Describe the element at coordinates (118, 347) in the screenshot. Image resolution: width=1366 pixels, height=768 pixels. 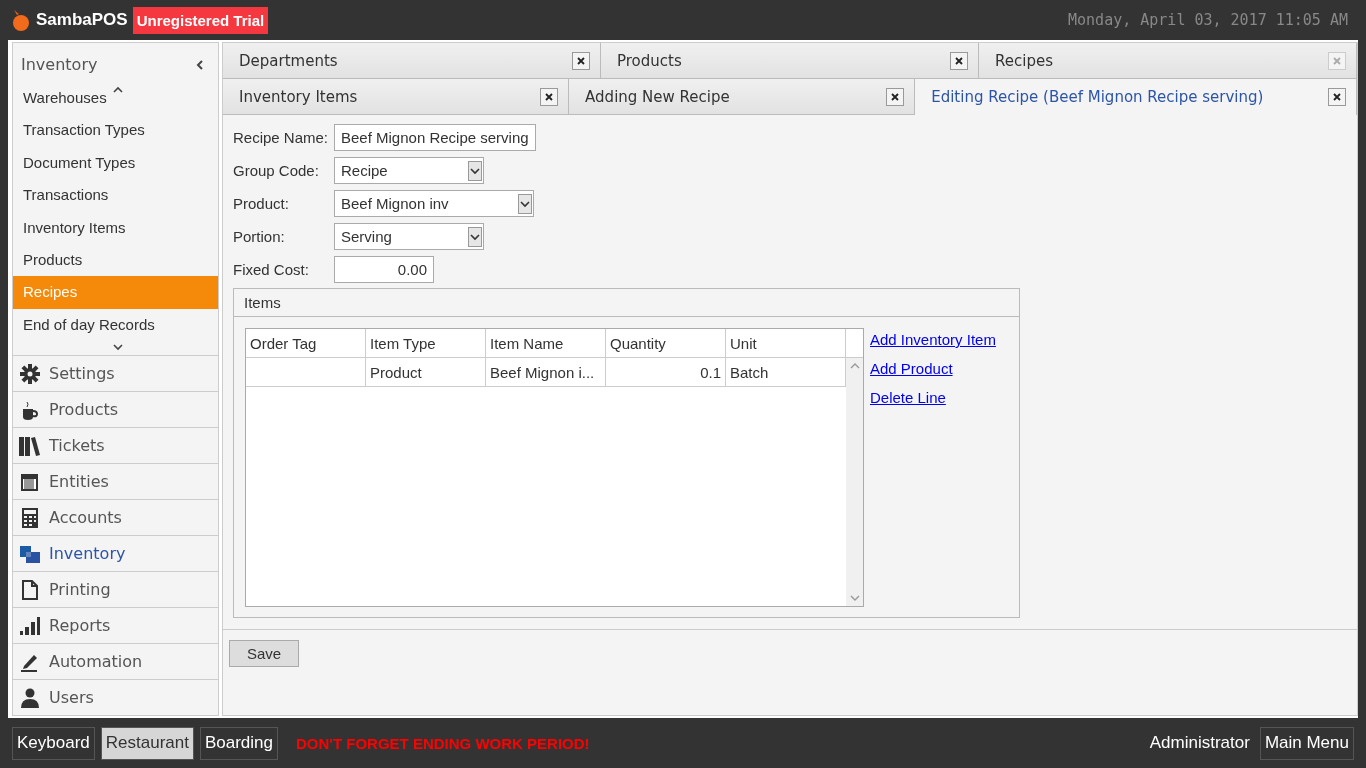
I see `scroll-down-icon` at that location.